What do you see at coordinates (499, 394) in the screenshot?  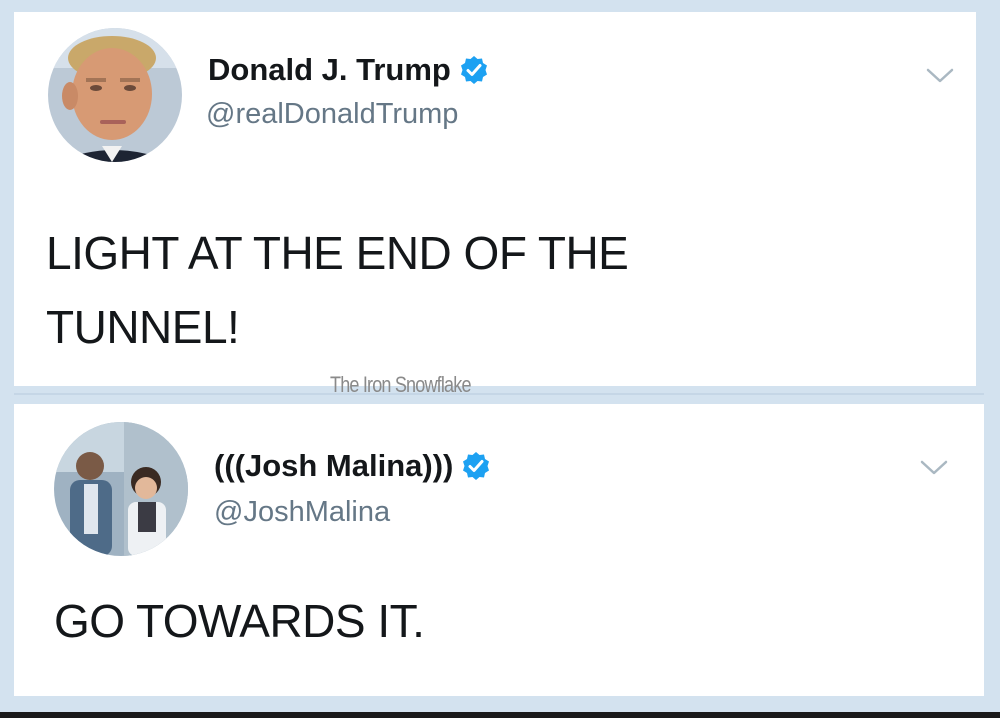 I see `divider` at bounding box center [499, 394].